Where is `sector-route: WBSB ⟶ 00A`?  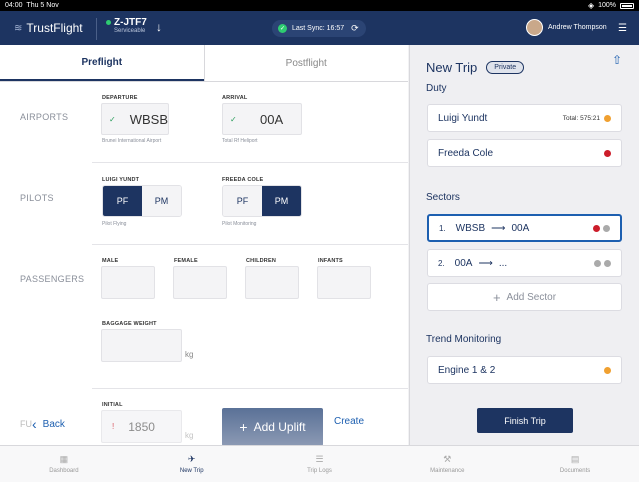 sector-route: WBSB ⟶ 00A is located at coordinates (524, 228).